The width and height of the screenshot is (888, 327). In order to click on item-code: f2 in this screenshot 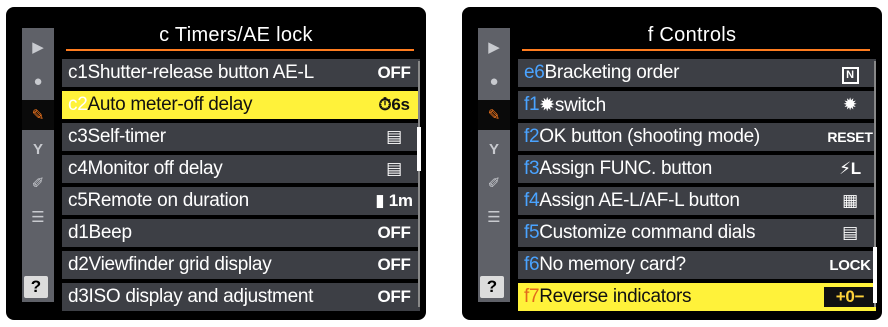, I will do `click(532, 136)`.